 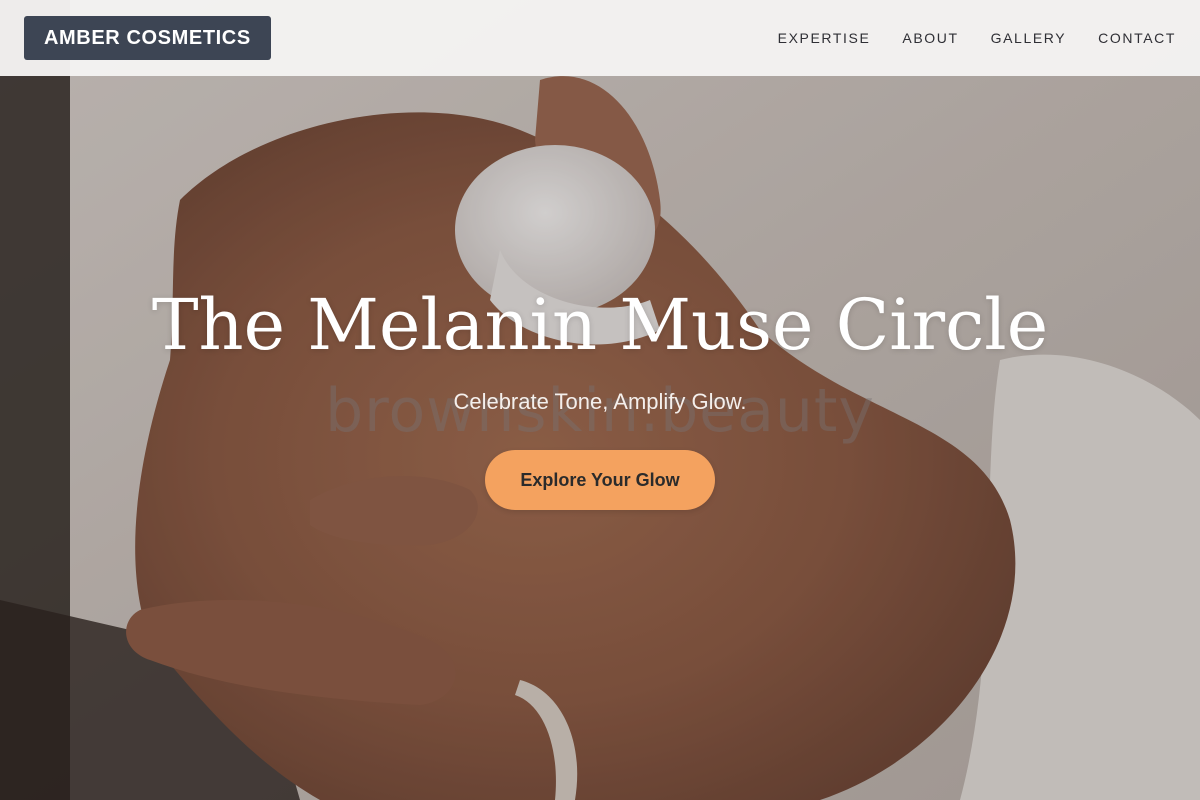 I want to click on logo-link: AMBER COSMETICS, so click(x=147, y=38).